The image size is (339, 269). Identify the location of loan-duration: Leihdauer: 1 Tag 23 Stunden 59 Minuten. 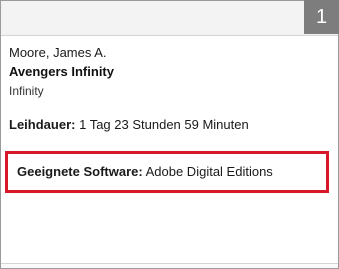
(129, 124).